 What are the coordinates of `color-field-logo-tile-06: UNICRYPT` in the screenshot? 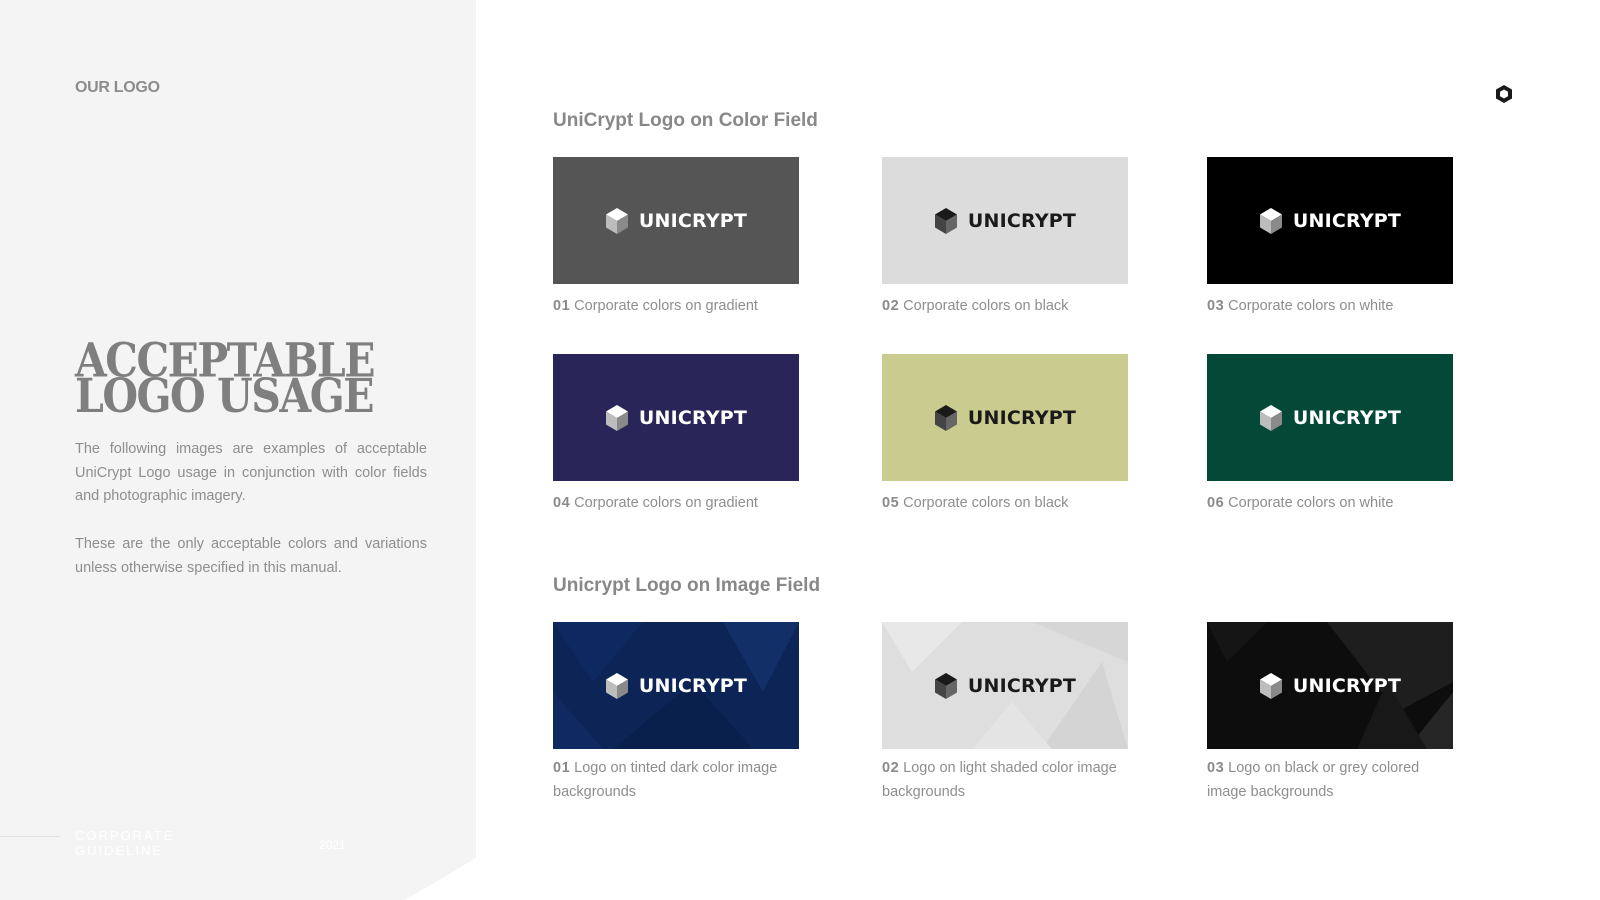 It's located at (1330, 417).